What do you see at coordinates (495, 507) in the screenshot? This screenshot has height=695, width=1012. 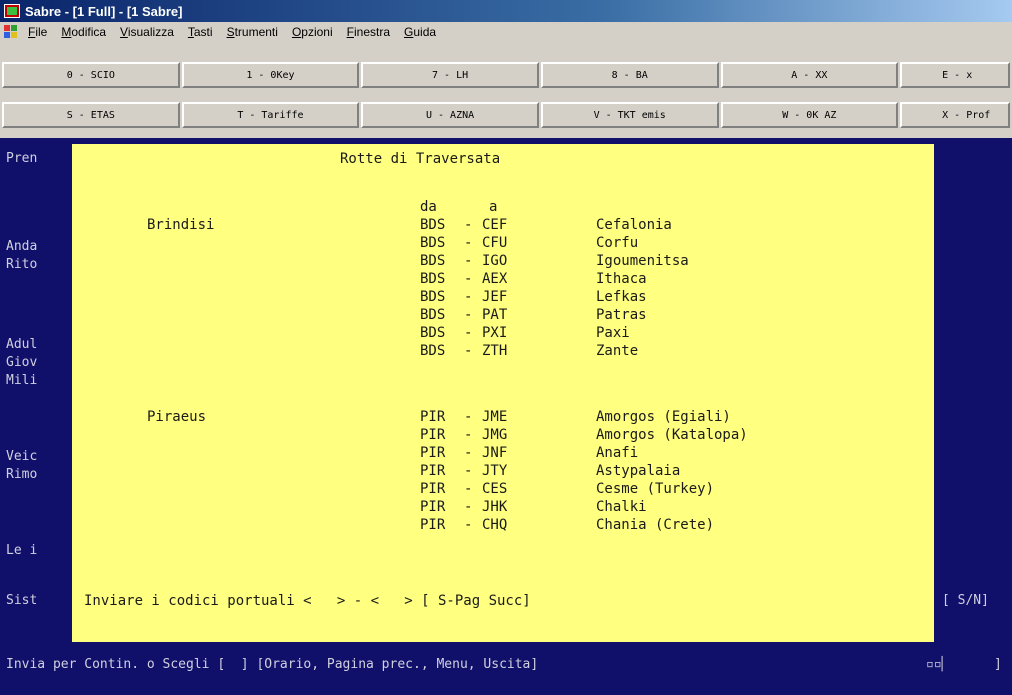 I see `route-destination-code: JHK` at bounding box center [495, 507].